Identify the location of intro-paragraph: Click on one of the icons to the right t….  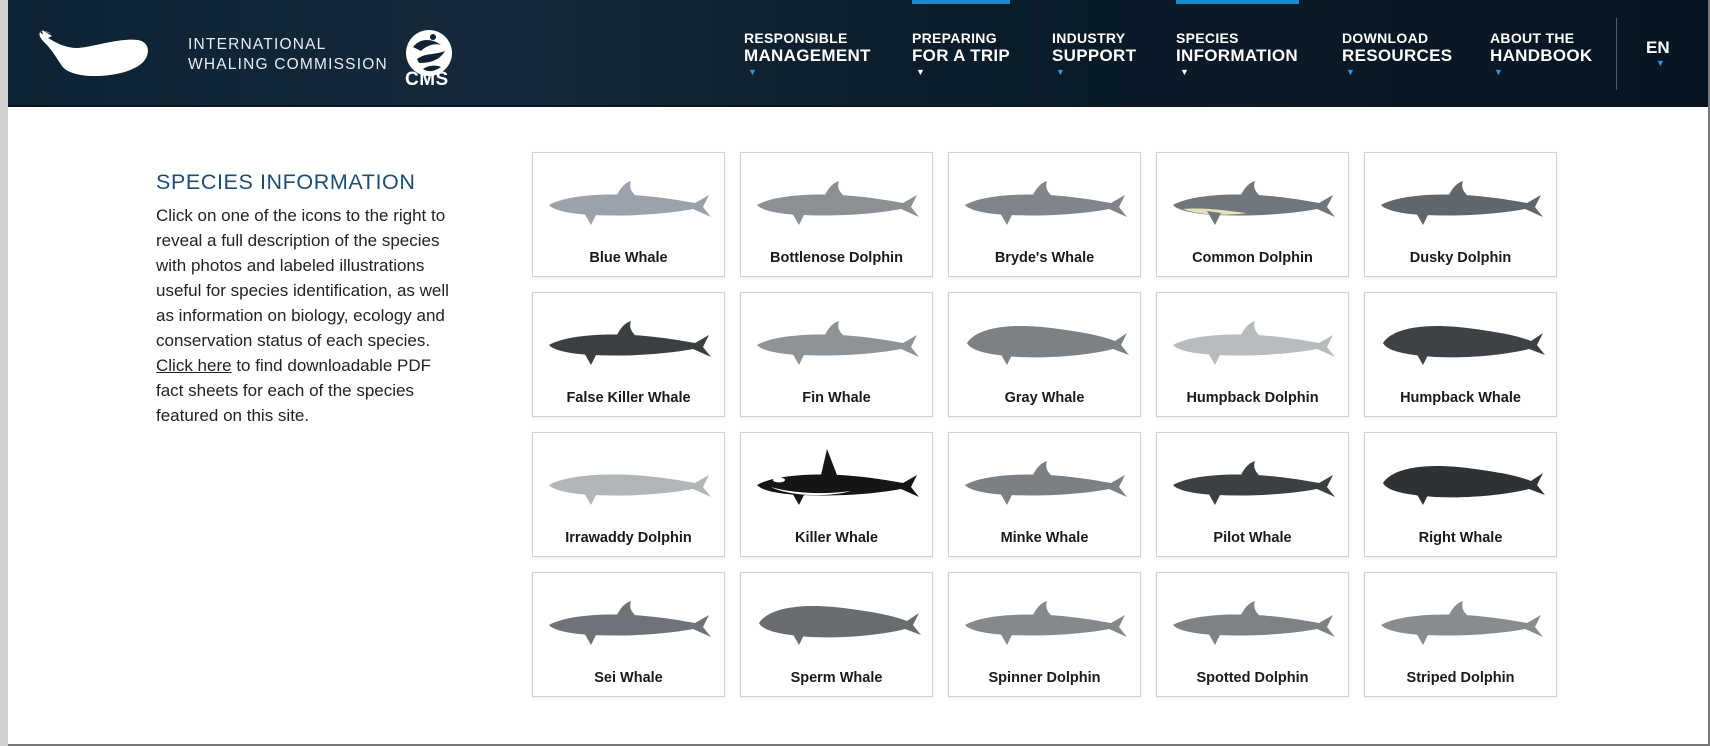
(302, 278).